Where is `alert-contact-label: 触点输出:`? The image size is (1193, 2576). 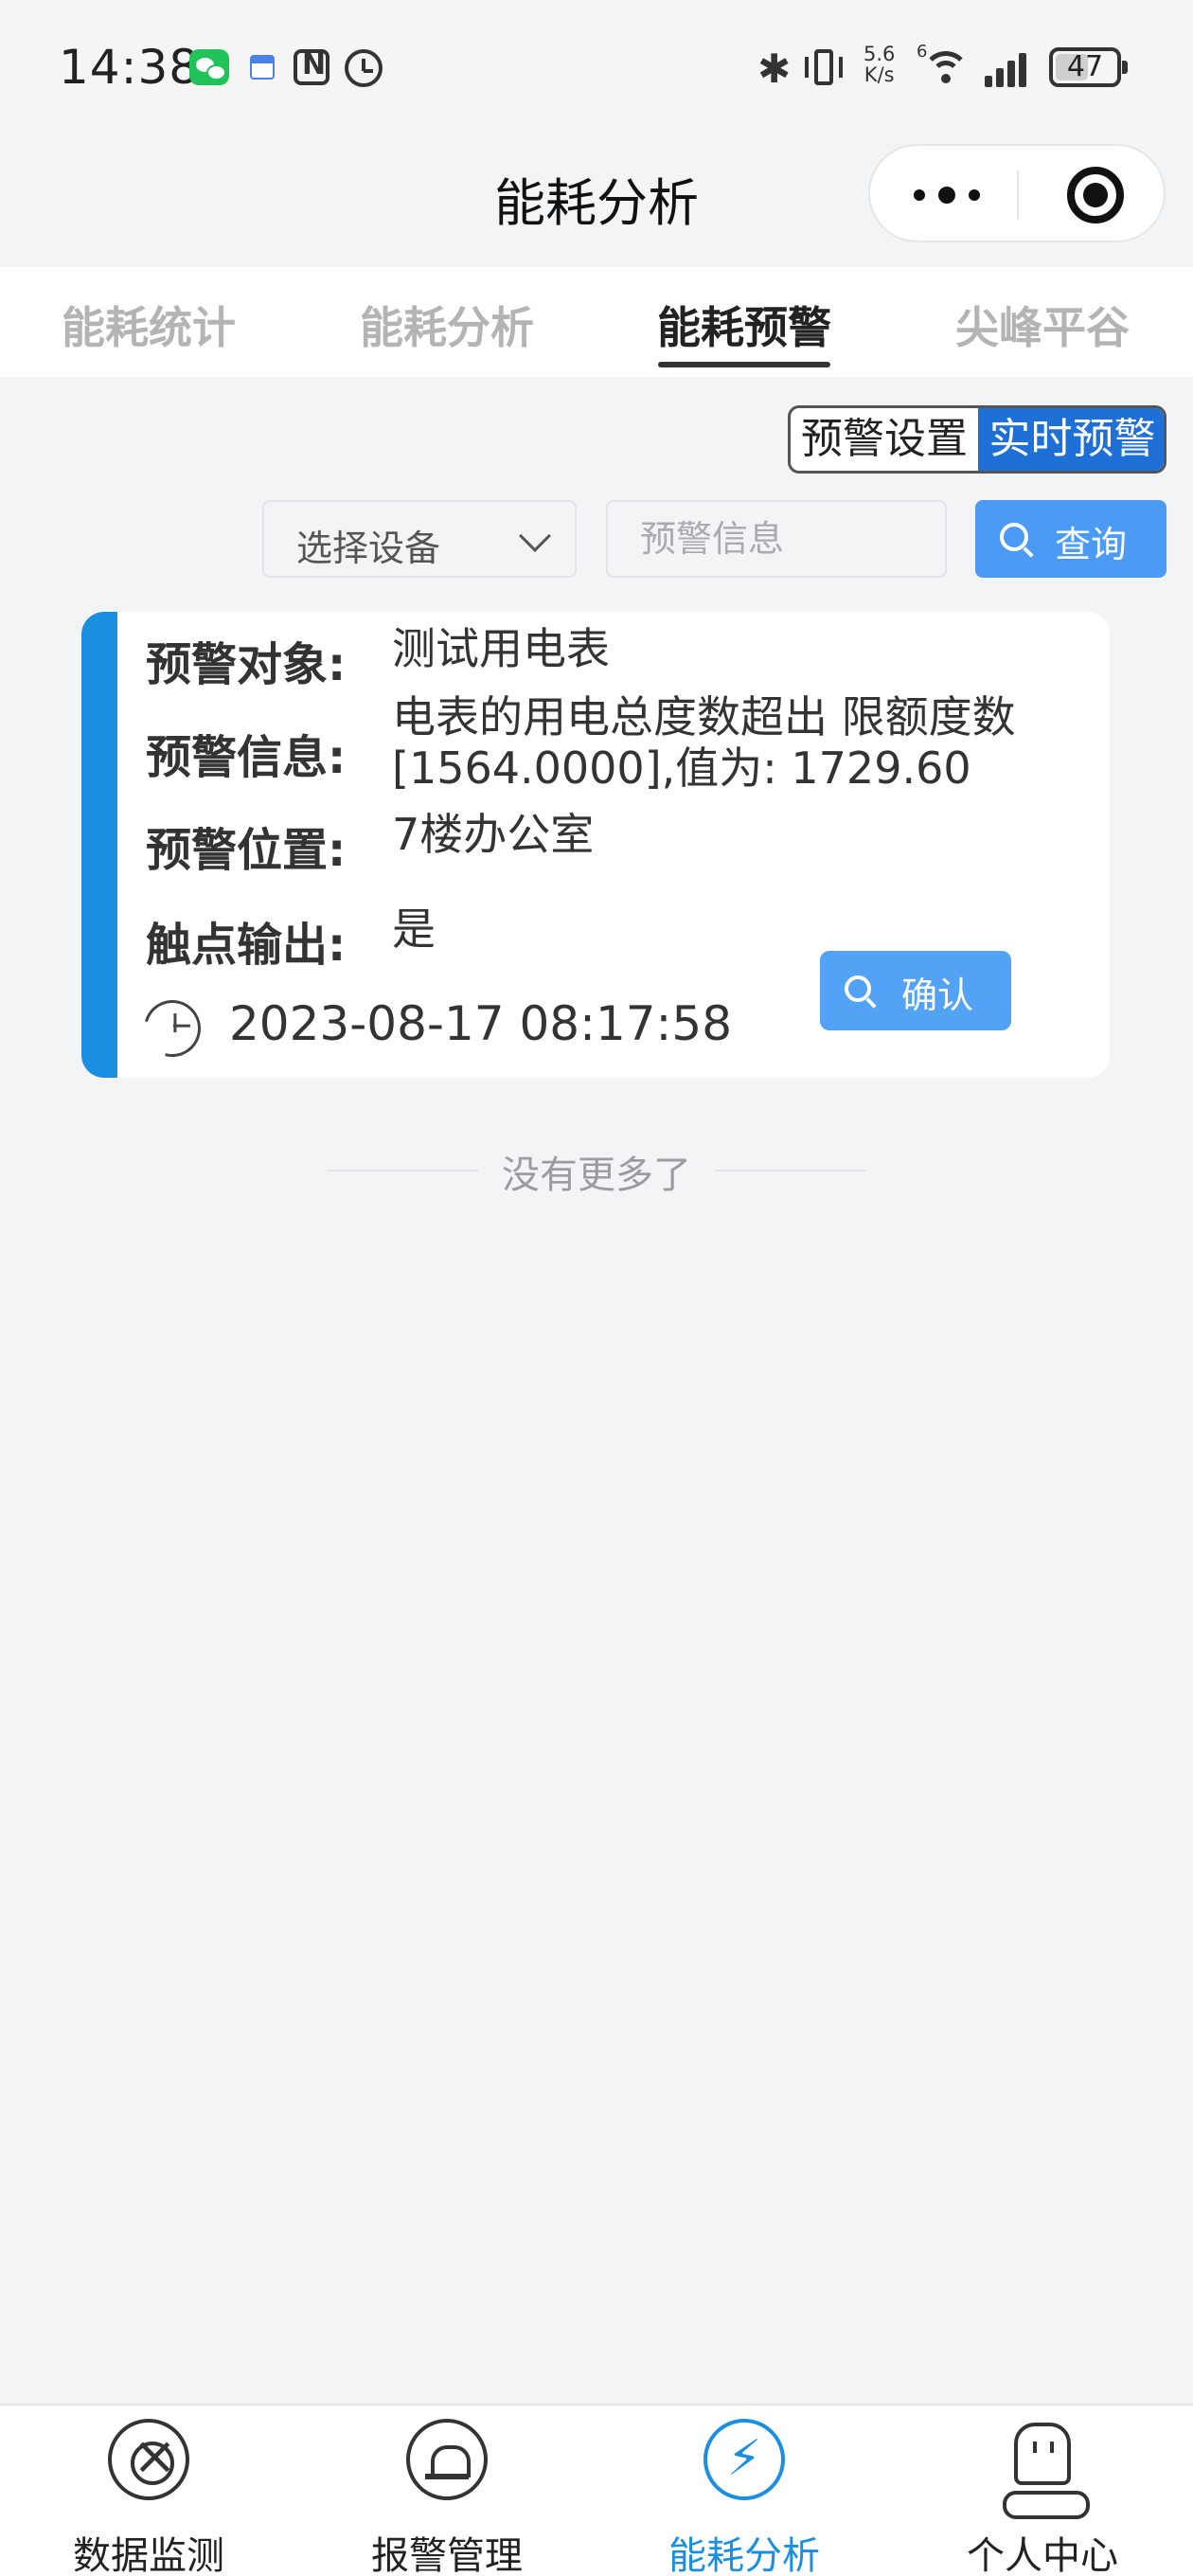 alert-contact-label: 触点输出: is located at coordinates (246, 945).